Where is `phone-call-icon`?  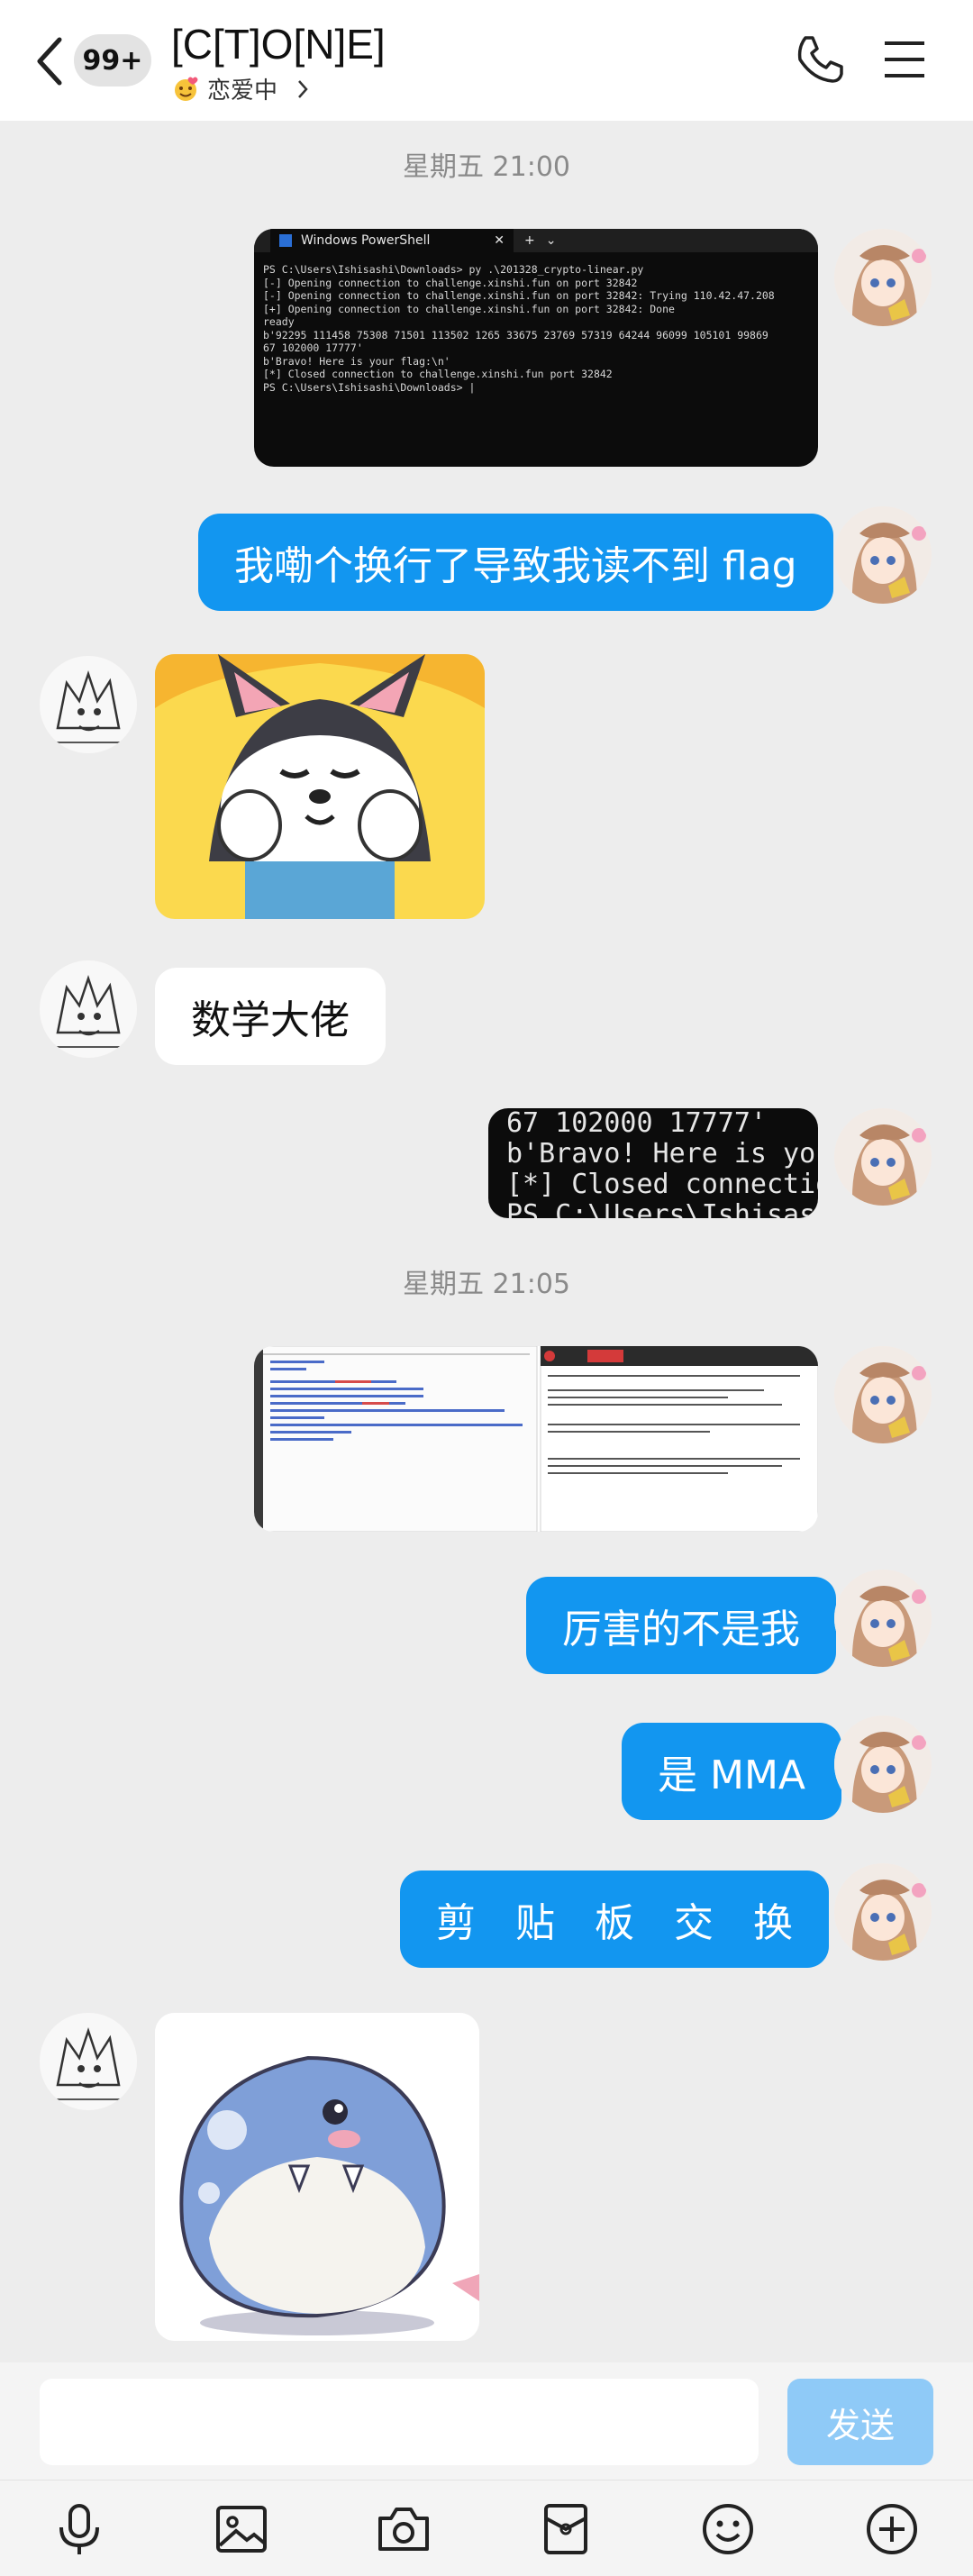
phone-call-icon is located at coordinates (820, 59).